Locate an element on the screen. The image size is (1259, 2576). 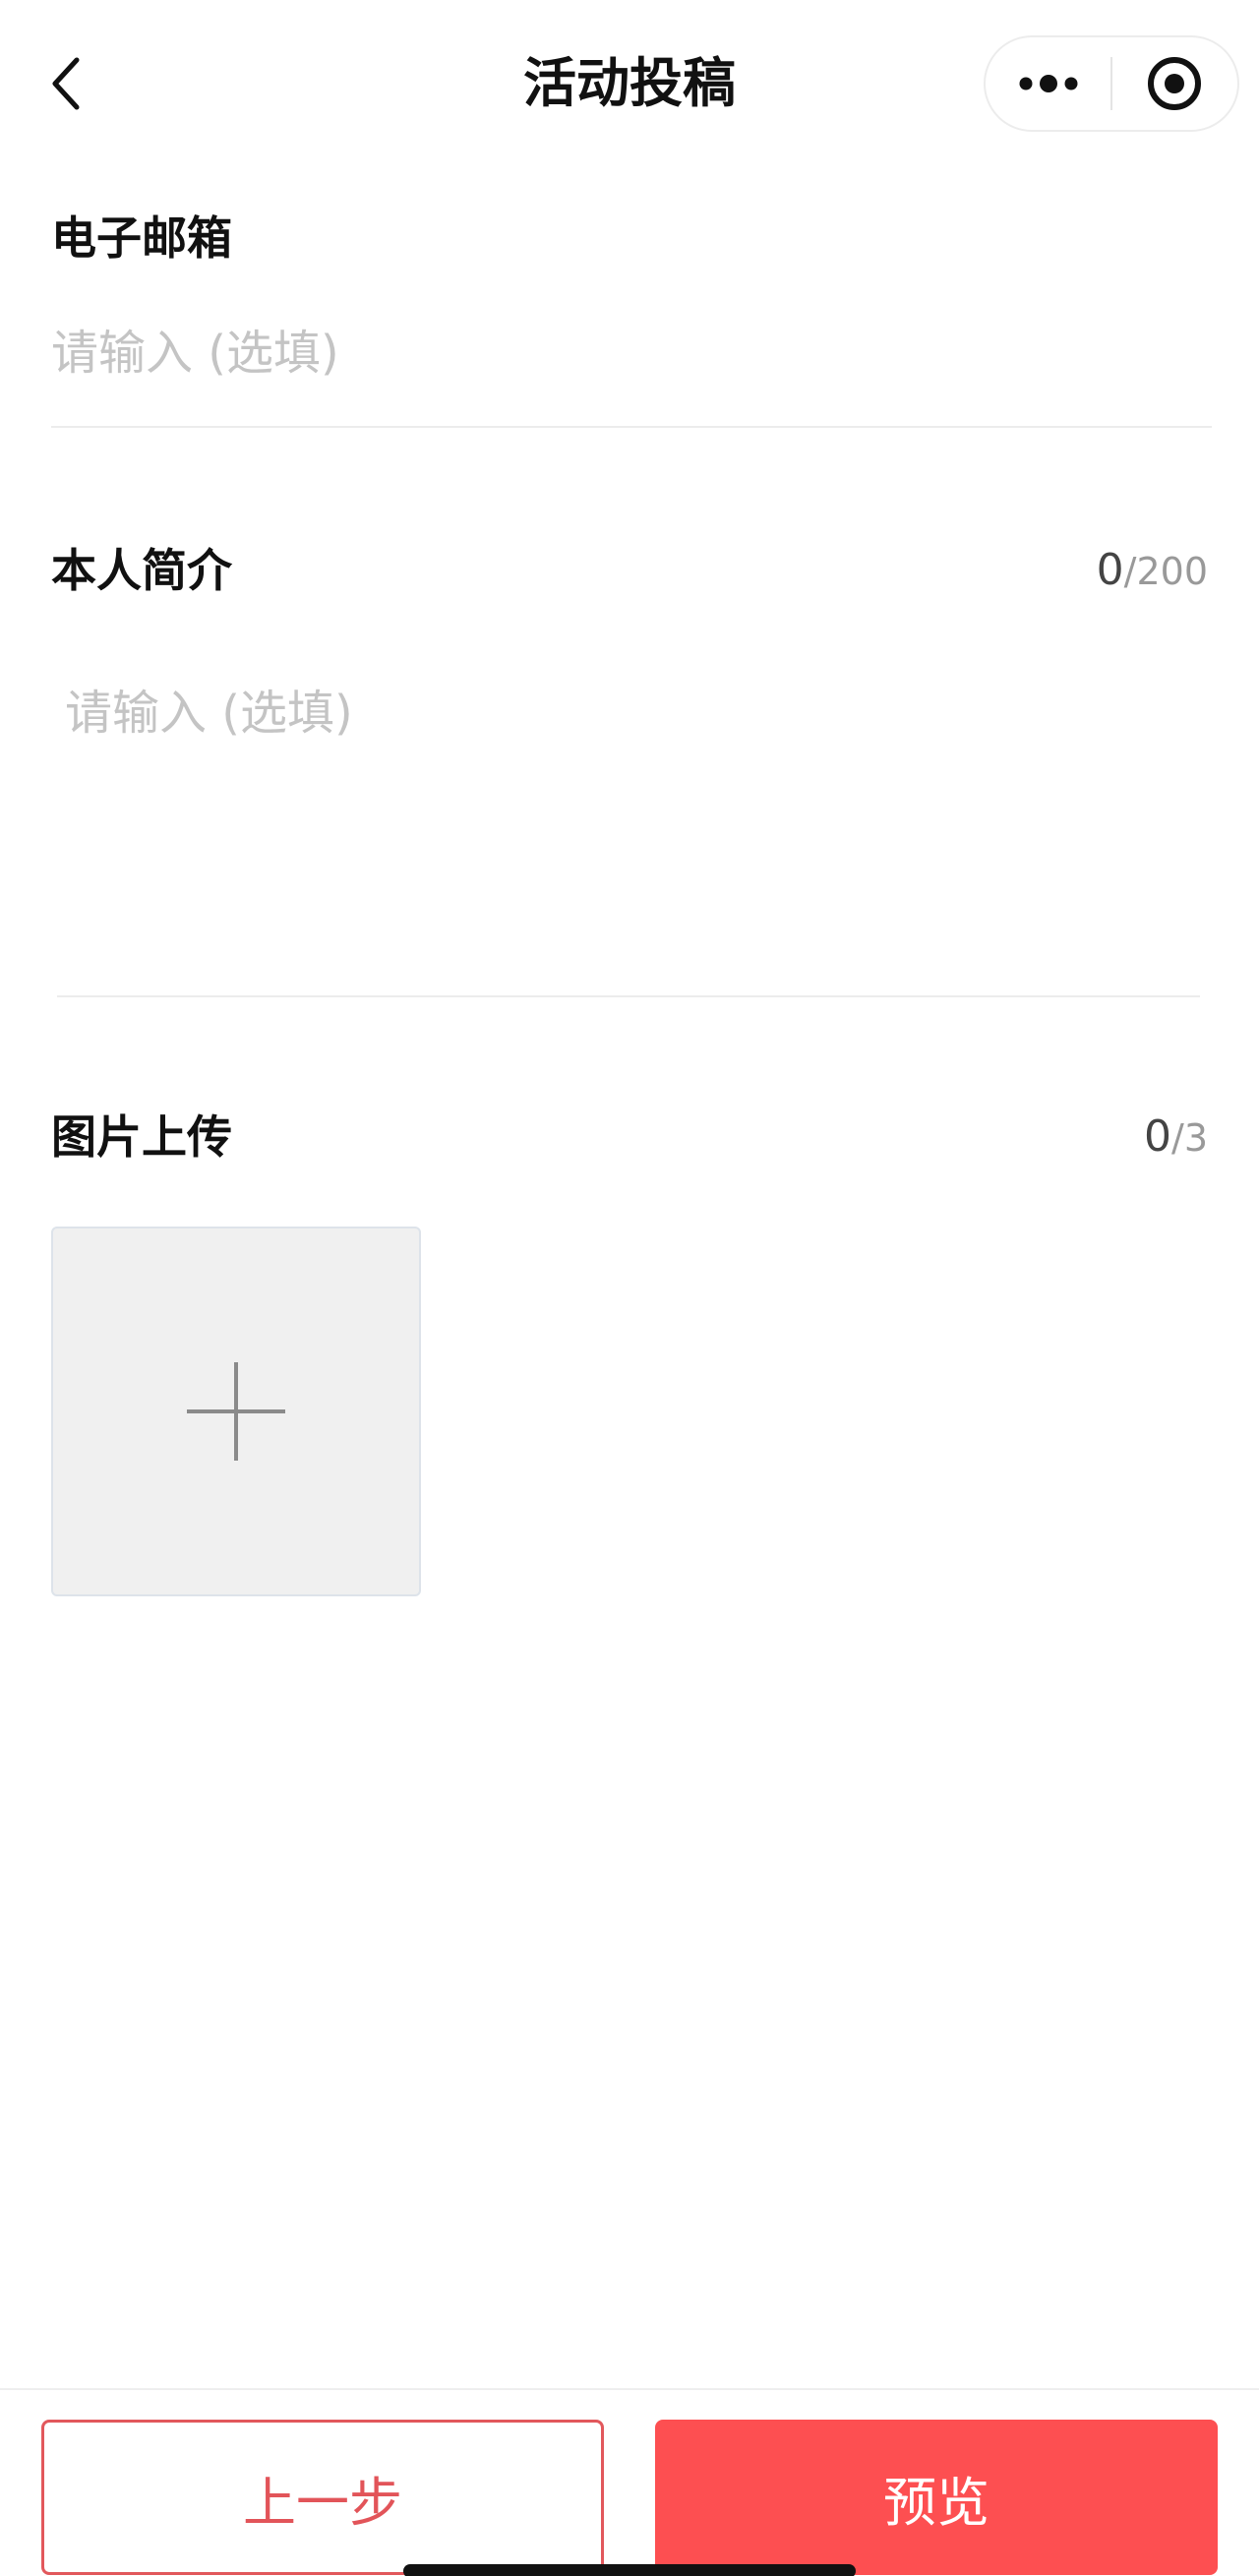
image-upload-label: 图片上传 is located at coordinates (141, 1137).